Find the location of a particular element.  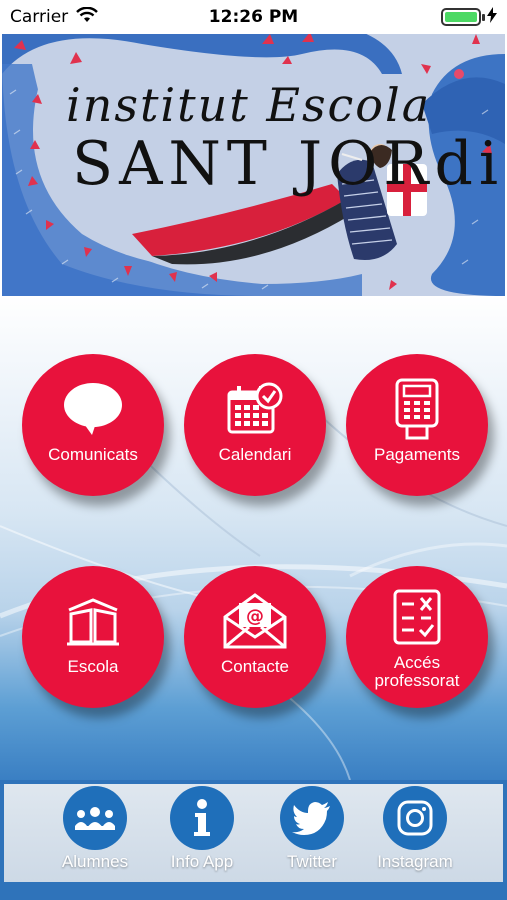

battery-icon is located at coordinates (463, 17).